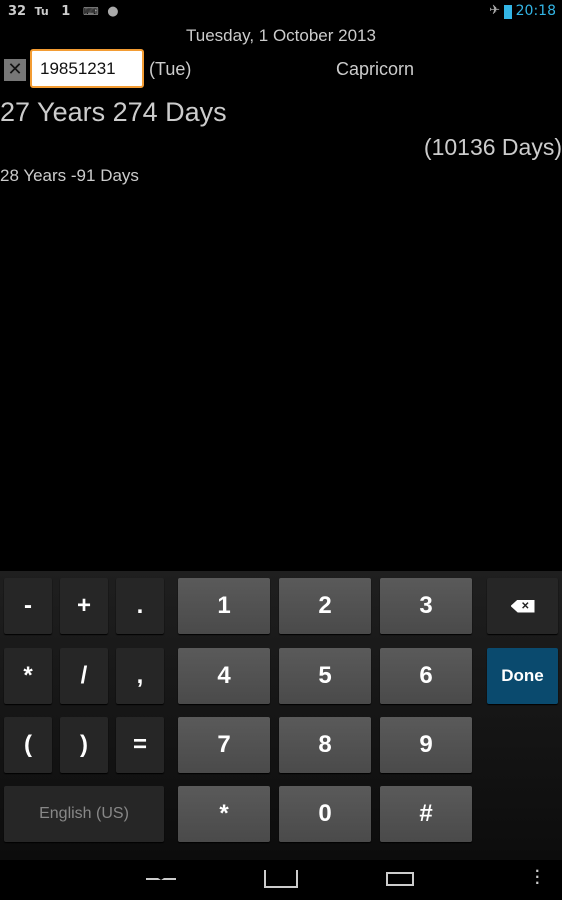 The width and height of the screenshot is (562, 900). What do you see at coordinates (492, 147) in the screenshot?
I see `total-days: (10136 Days)` at bounding box center [492, 147].